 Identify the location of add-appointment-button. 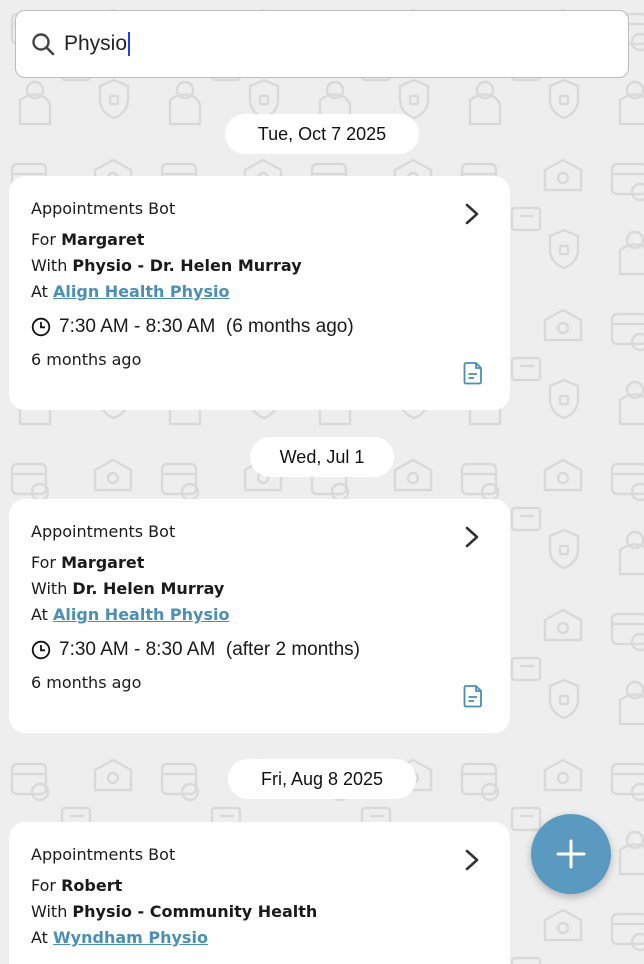
(571, 854).